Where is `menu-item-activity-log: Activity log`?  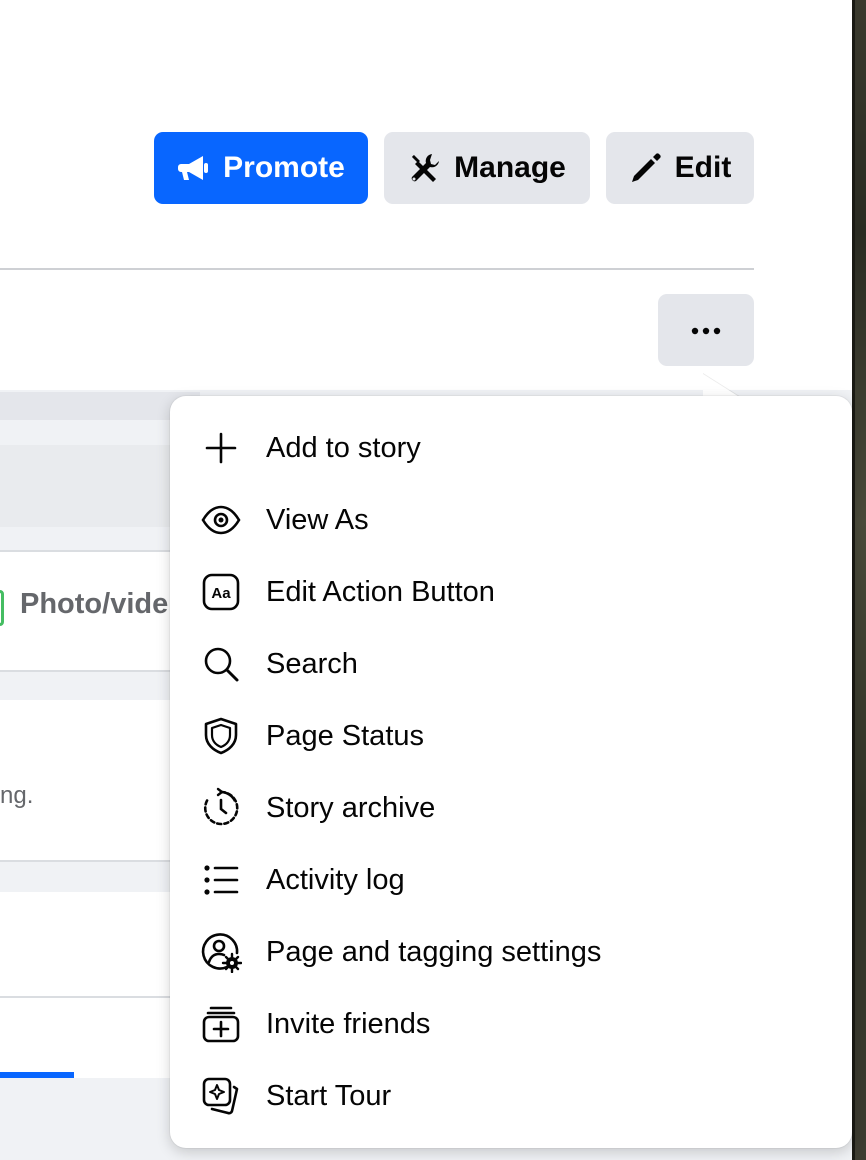 menu-item-activity-log: Activity log is located at coordinates (511, 880).